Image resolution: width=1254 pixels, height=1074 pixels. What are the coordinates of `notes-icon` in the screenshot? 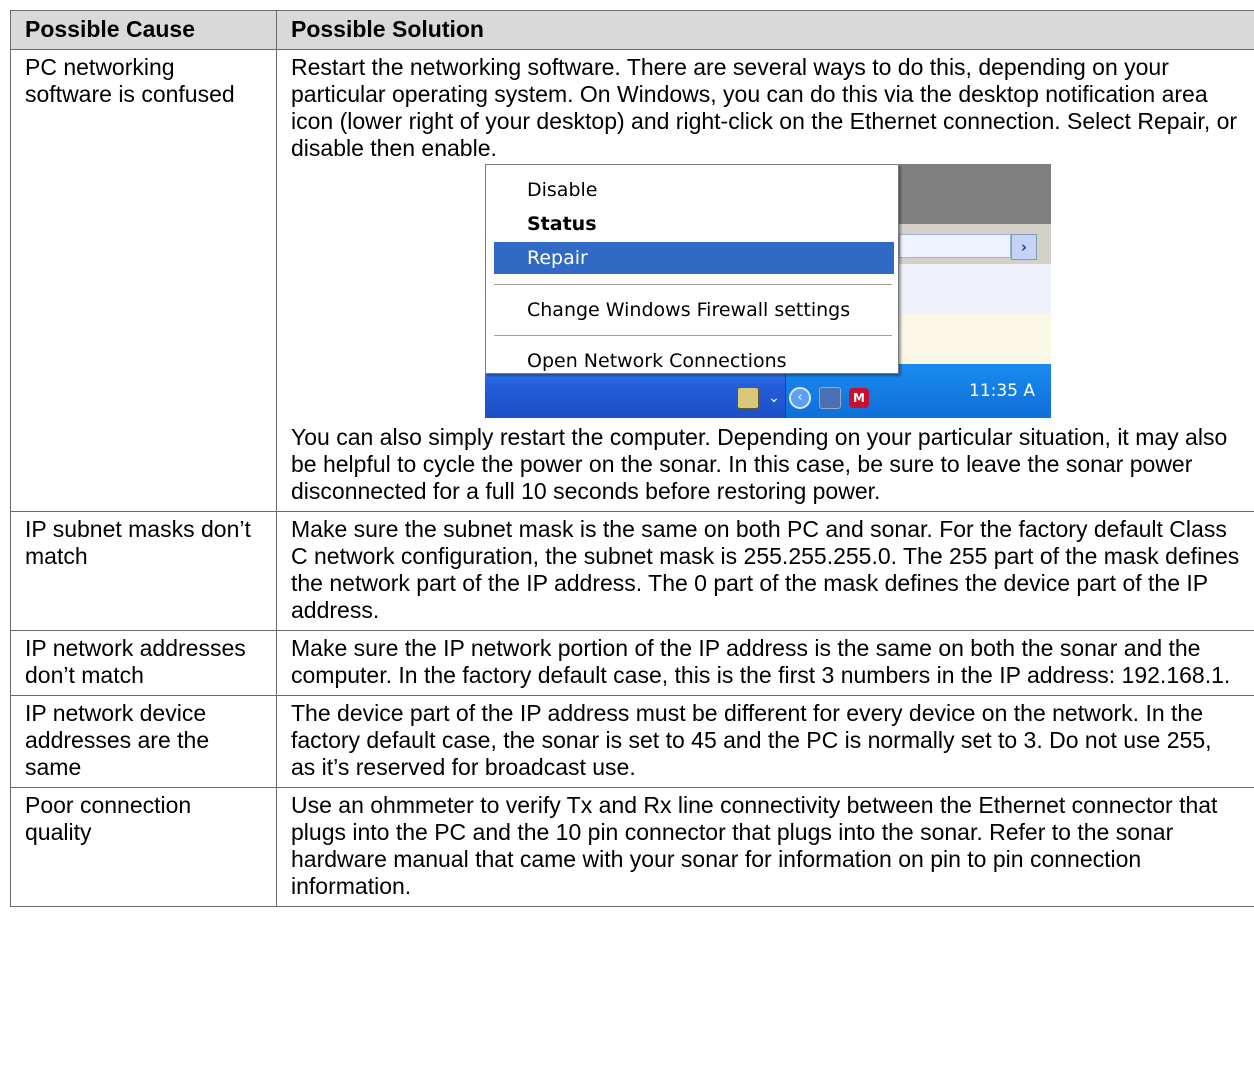 It's located at (748, 398).